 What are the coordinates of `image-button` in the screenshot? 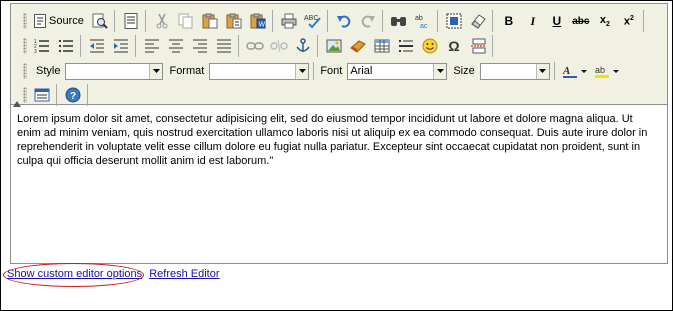 It's located at (334, 46).